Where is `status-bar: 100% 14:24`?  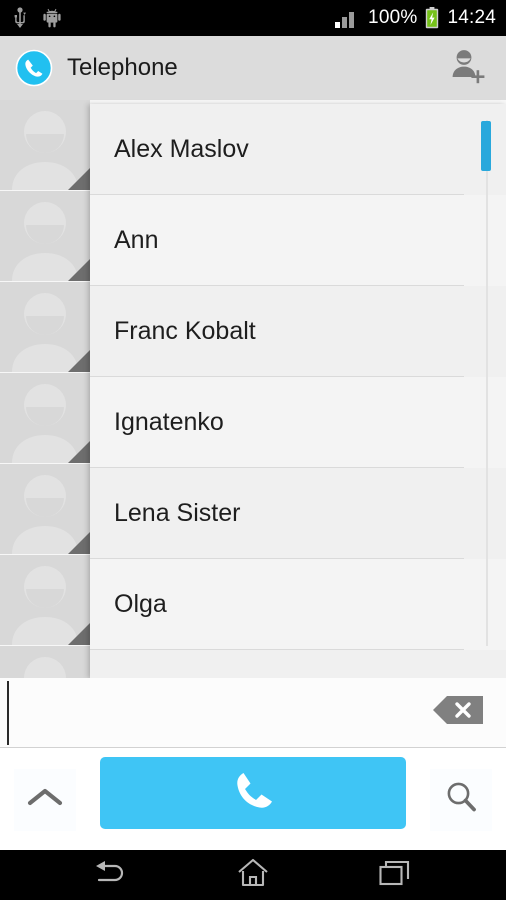
status-bar: 100% 14:24 is located at coordinates (253, 18).